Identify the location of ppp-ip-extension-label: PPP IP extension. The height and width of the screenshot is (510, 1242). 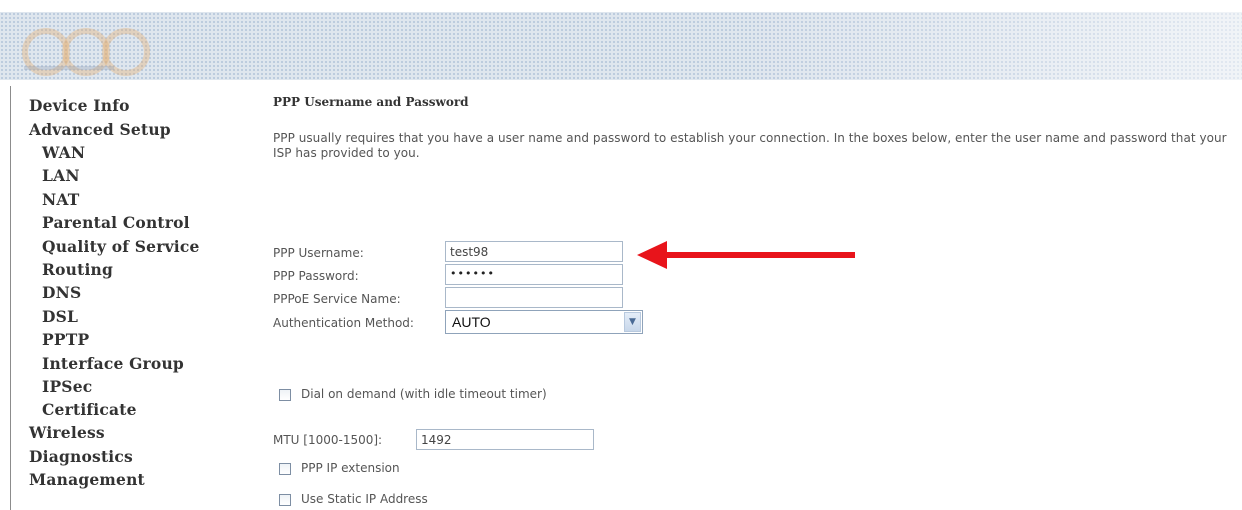
(350, 468).